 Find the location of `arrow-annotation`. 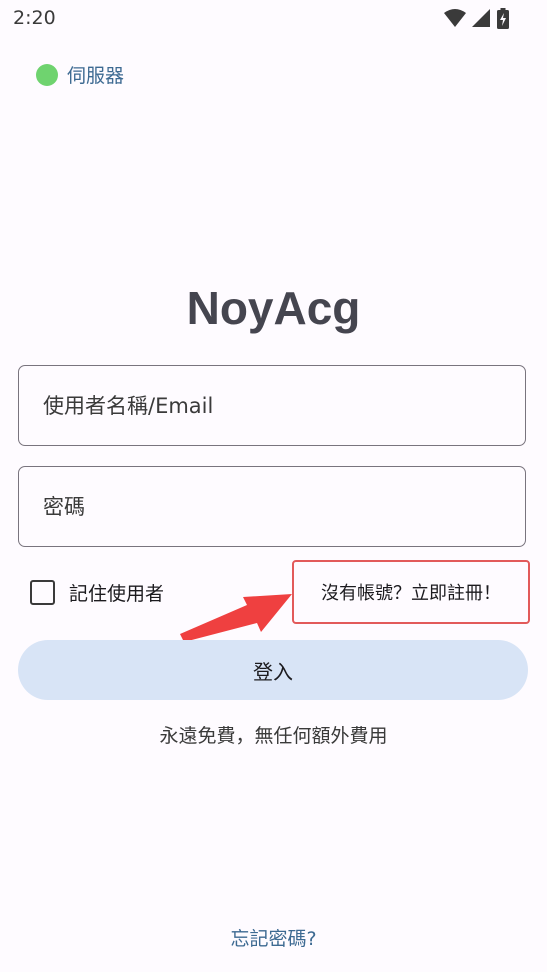

arrow-annotation is located at coordinates (236, 618).